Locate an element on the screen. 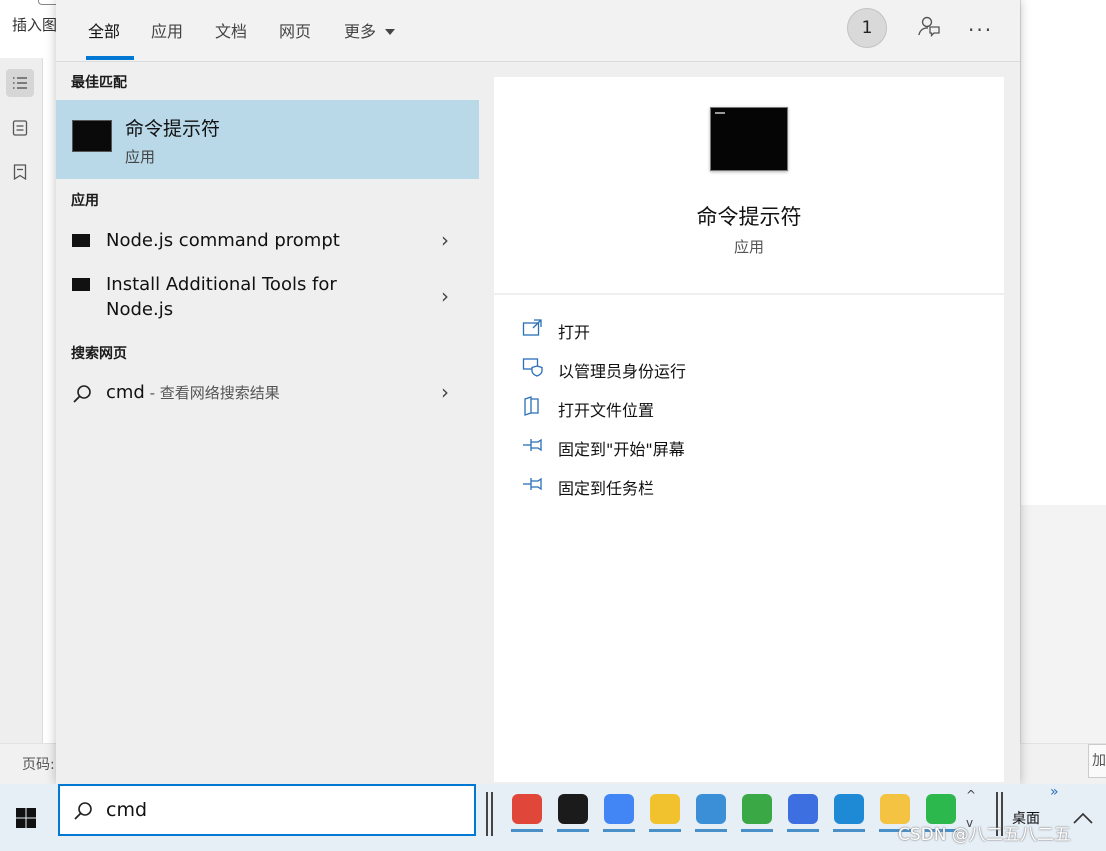 This screenshot has width=1106, height=851. list-item: Node.js command prompt › is located at coordinates (267, 242).